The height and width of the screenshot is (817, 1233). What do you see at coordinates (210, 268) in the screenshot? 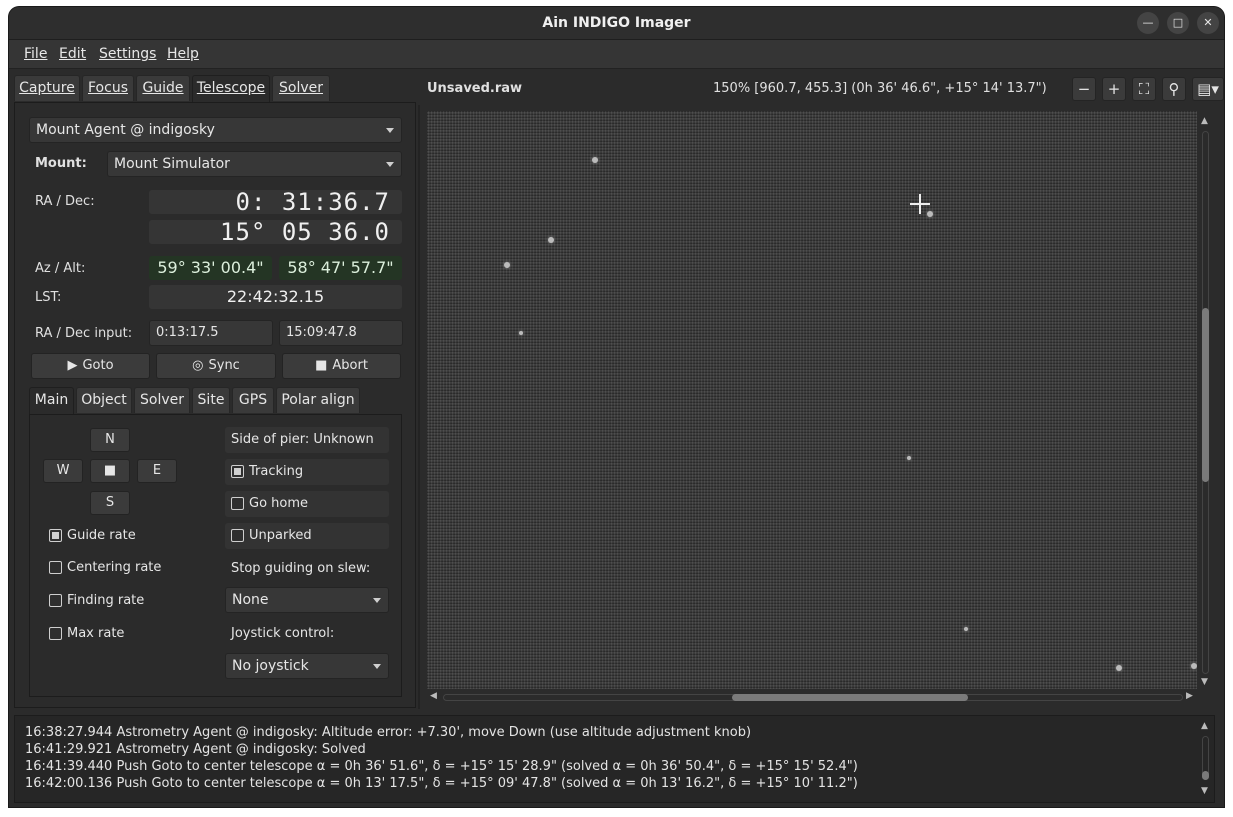
I see `az-display: 59° 33' 00.4"` at bounding box center [210, 268].